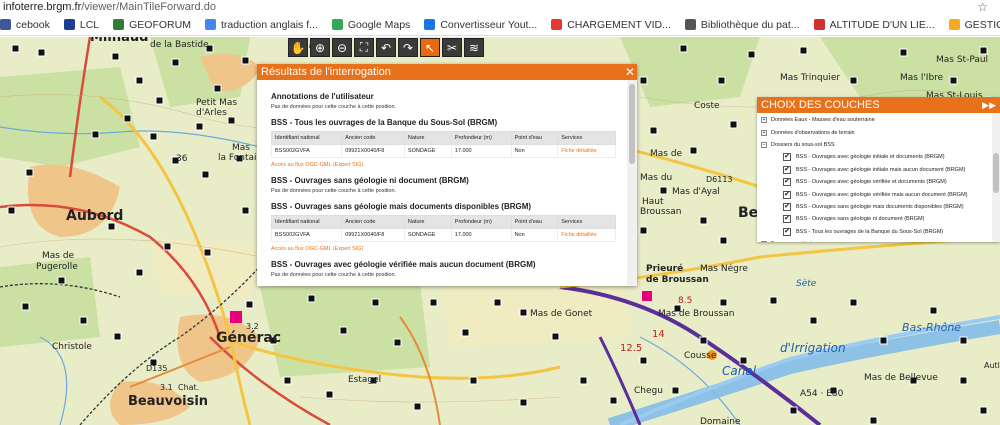 The height and width of the screenshot is (425, 1000). What do you see at coordinates (182, 159) in the screenshot?
I see `label-36: 36` at bounding box center [182, 159].